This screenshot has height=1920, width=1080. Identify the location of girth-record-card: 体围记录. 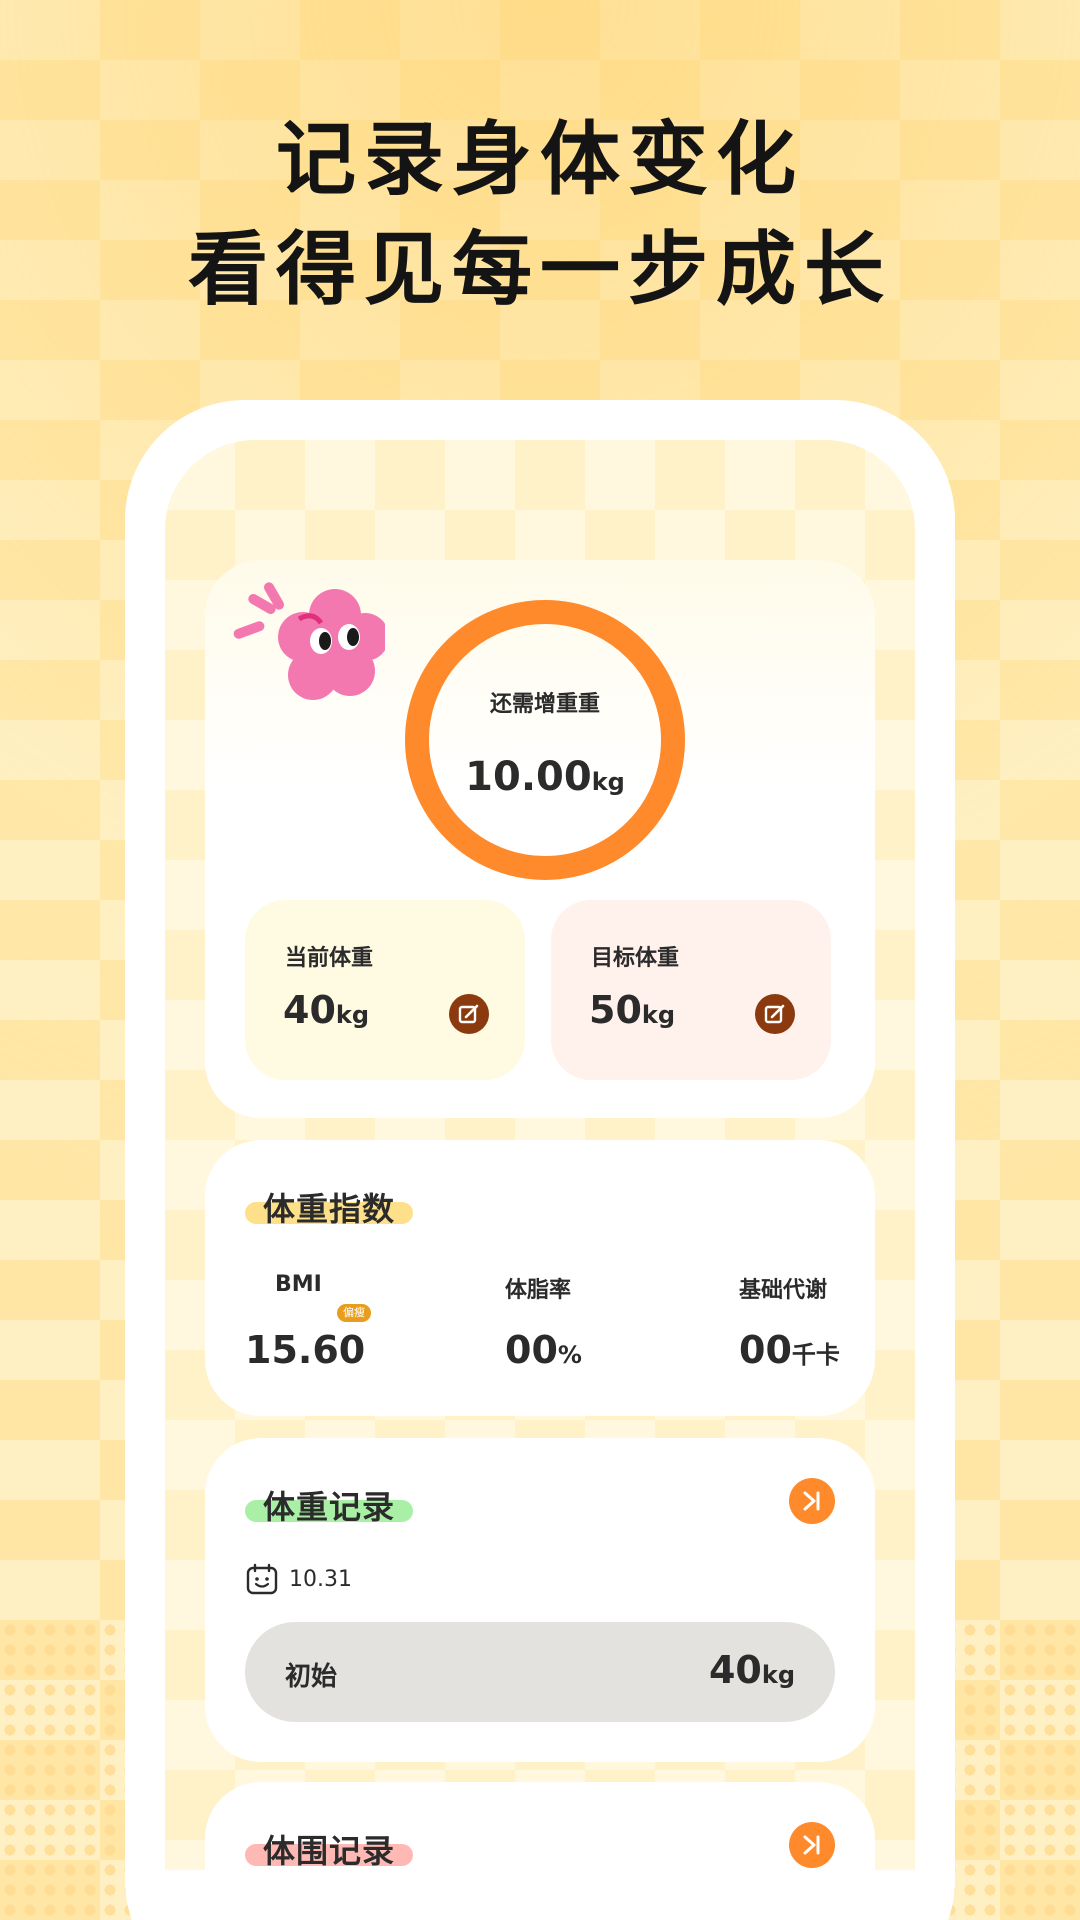
(540, 1826).